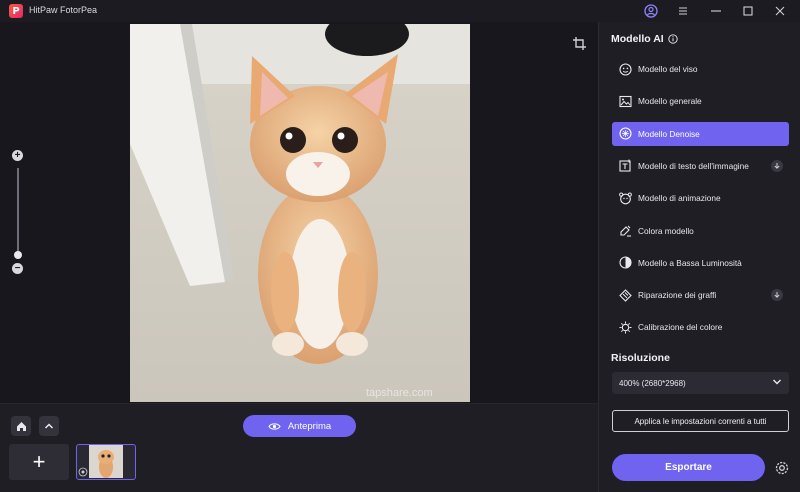 This screenshot has height=492, width=800. What do you see at coordinates (18, 212) in the screenshot?
I see `zoom-slider-track` at bounding box center [18, 212].